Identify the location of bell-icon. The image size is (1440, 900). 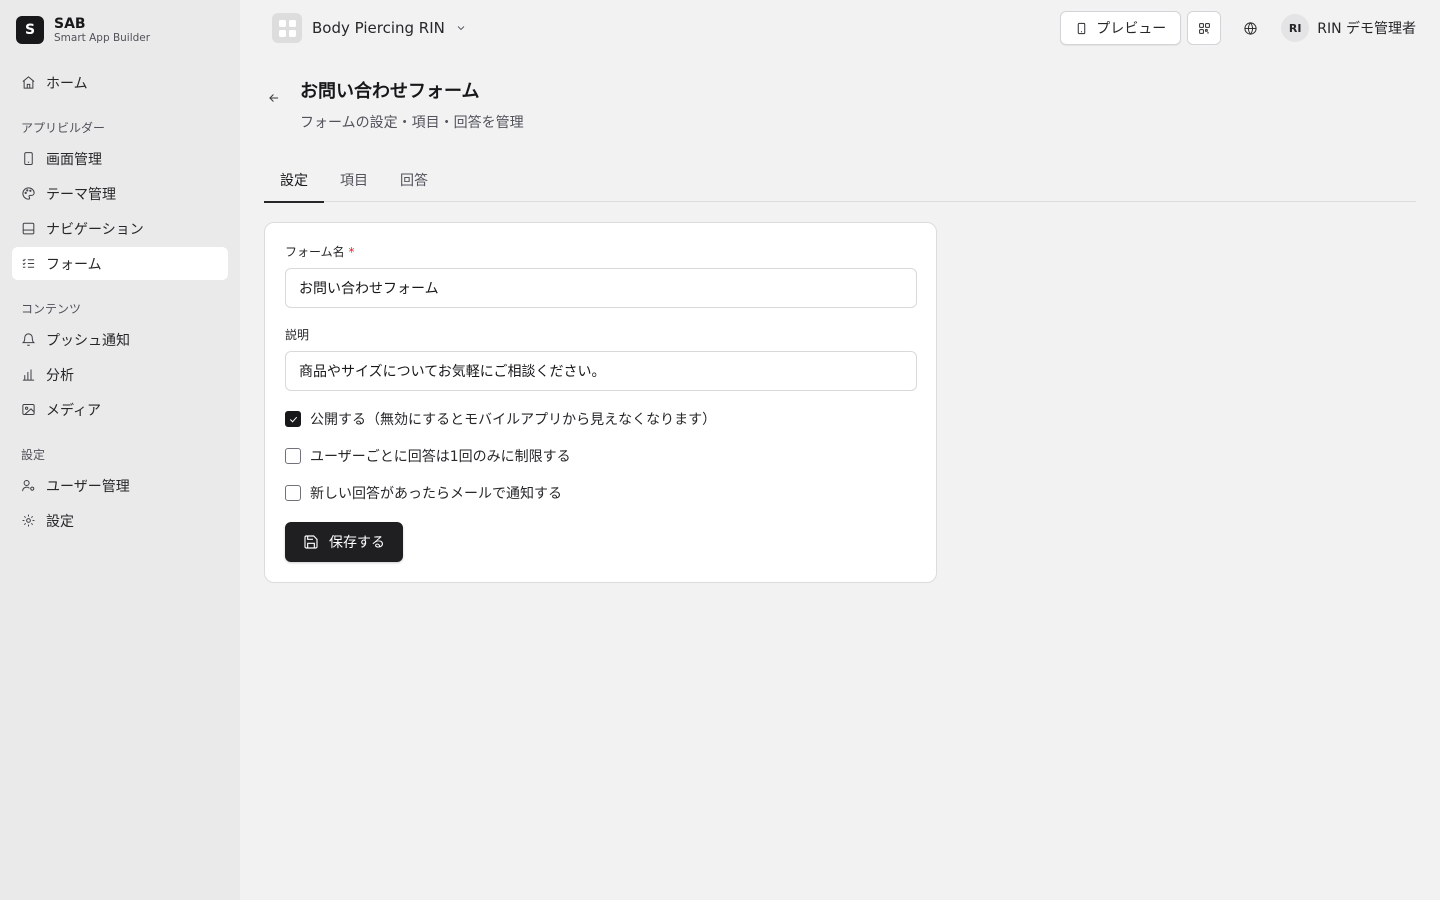
(28, 339).